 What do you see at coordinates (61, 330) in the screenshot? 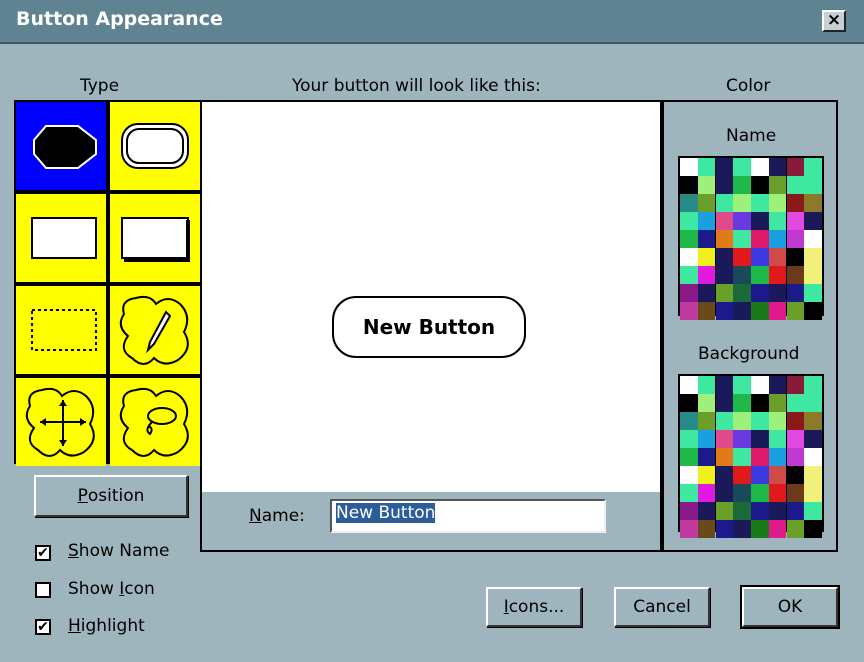
I see `type-dotted-rectangle` at bounding box center [61, 330].